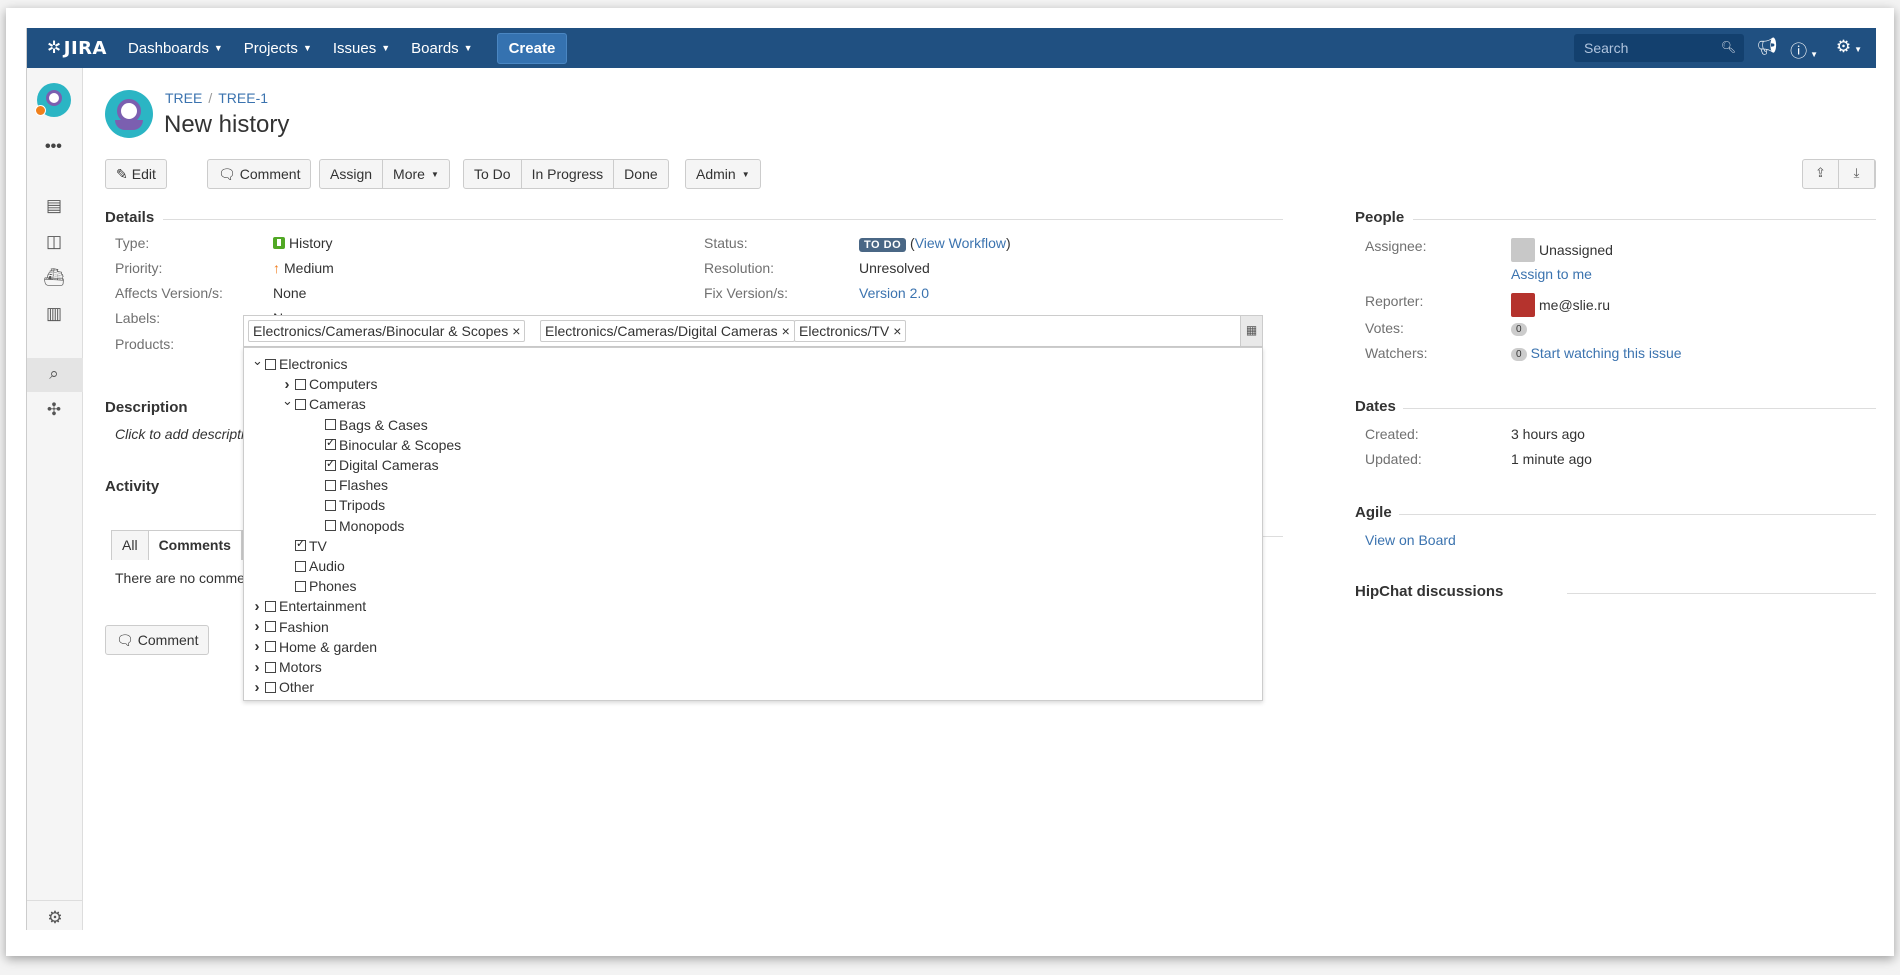 The width and height of the screenshot is (1900, 975). I want to click on releases-icon: ⛴, so click(54, 279).